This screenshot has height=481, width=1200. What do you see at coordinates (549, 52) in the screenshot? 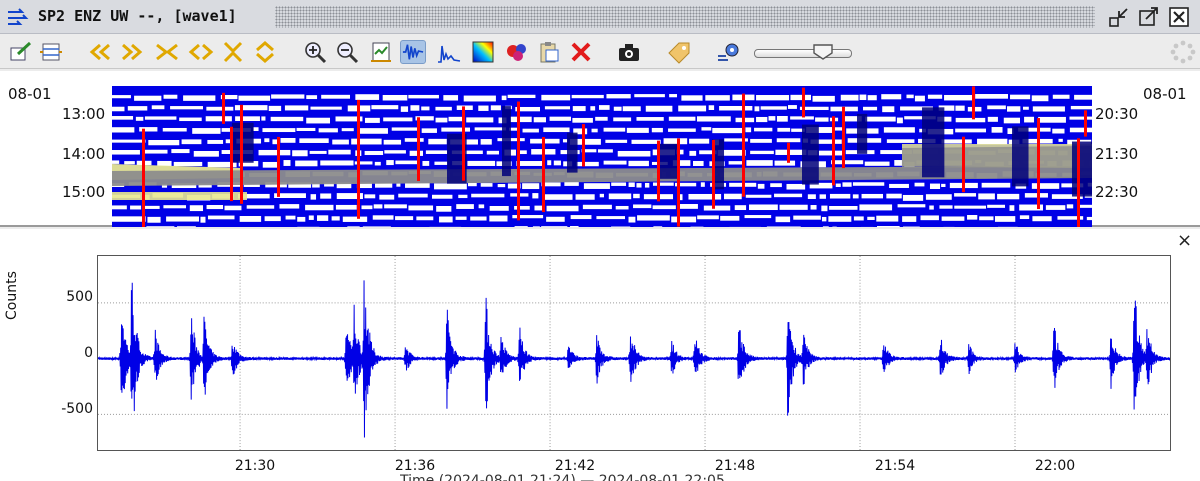
I see `clipboard-icon` at bounding box center [549, 52].